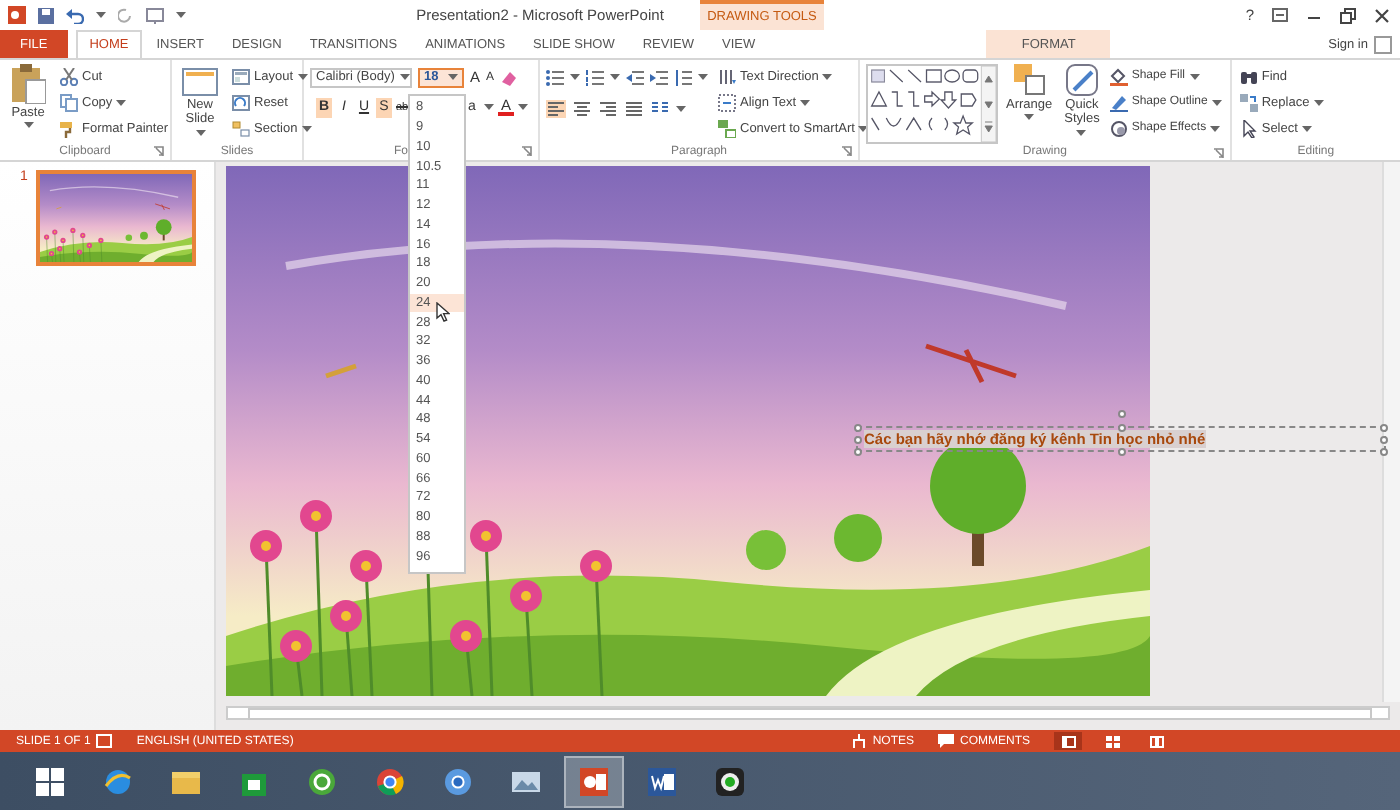 Image resolution: width=1400 pixels, height=810 pixels. I want to click on align-text-icon, so click(727, 102).